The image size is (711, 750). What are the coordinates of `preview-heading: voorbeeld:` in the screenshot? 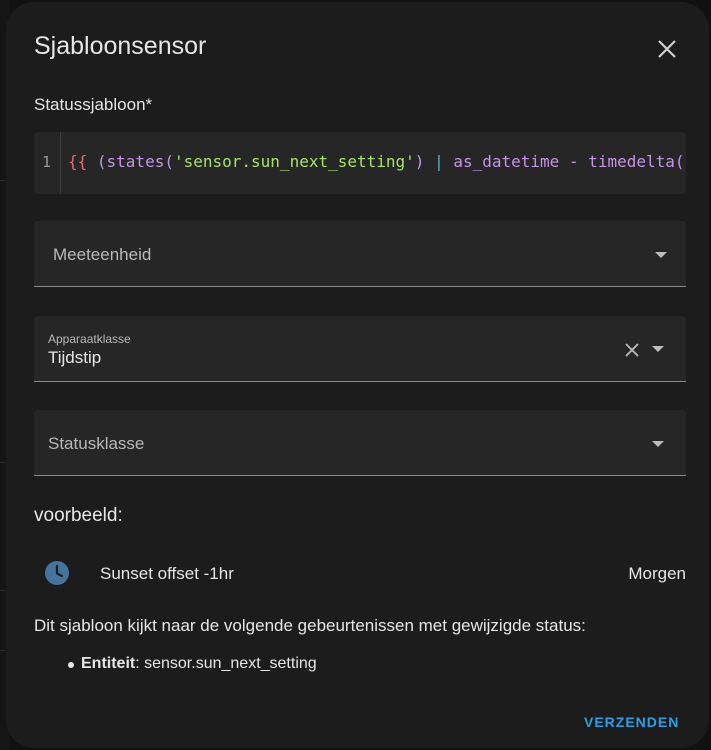 It's located at (78, 515).